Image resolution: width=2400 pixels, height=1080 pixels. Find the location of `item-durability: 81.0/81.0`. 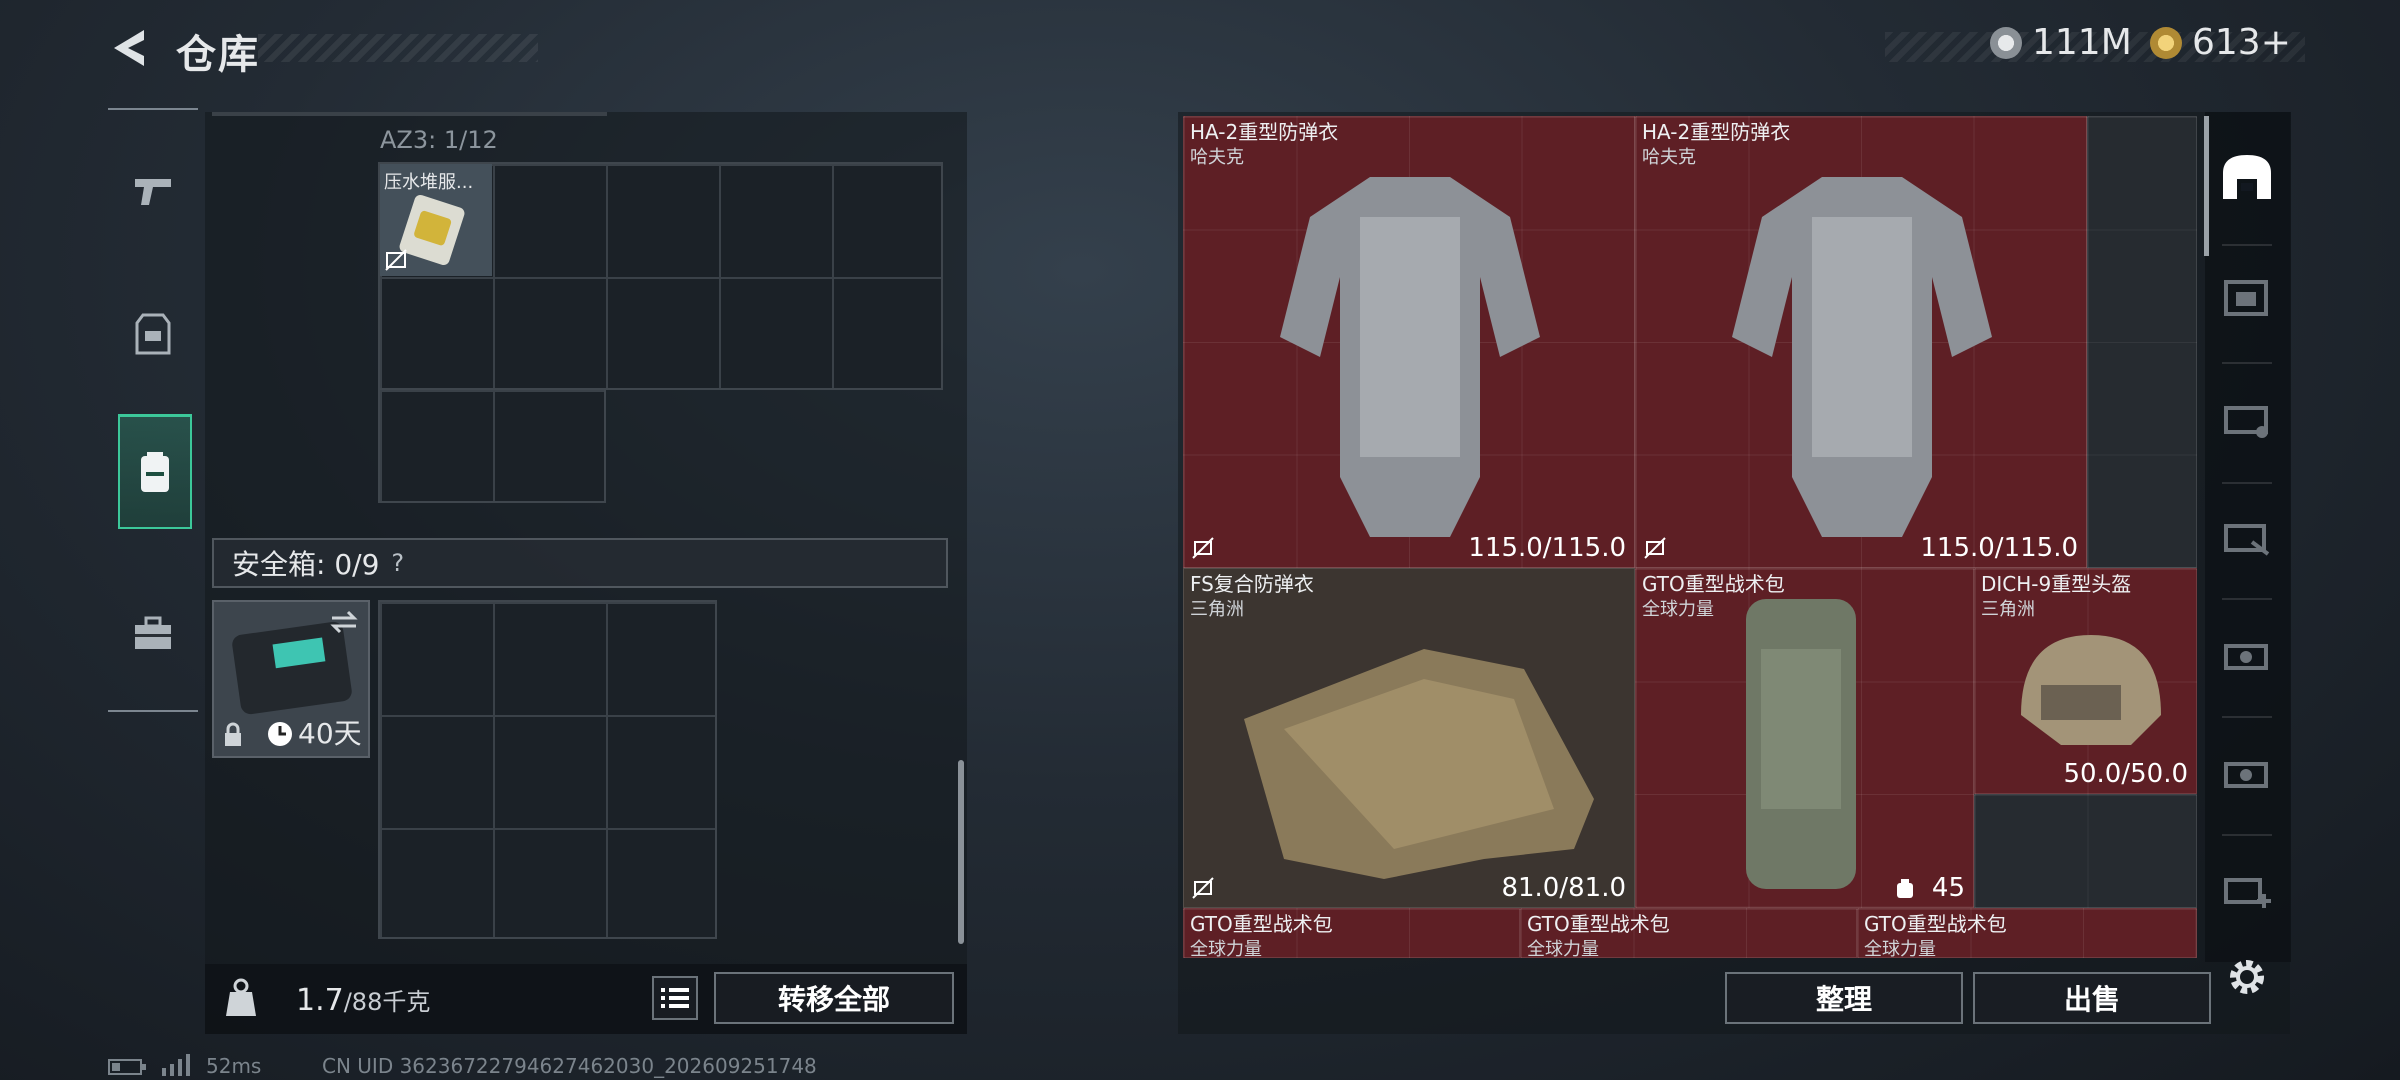

item-durability: 81.0/81.0 is located at coordinates (1563, 888).